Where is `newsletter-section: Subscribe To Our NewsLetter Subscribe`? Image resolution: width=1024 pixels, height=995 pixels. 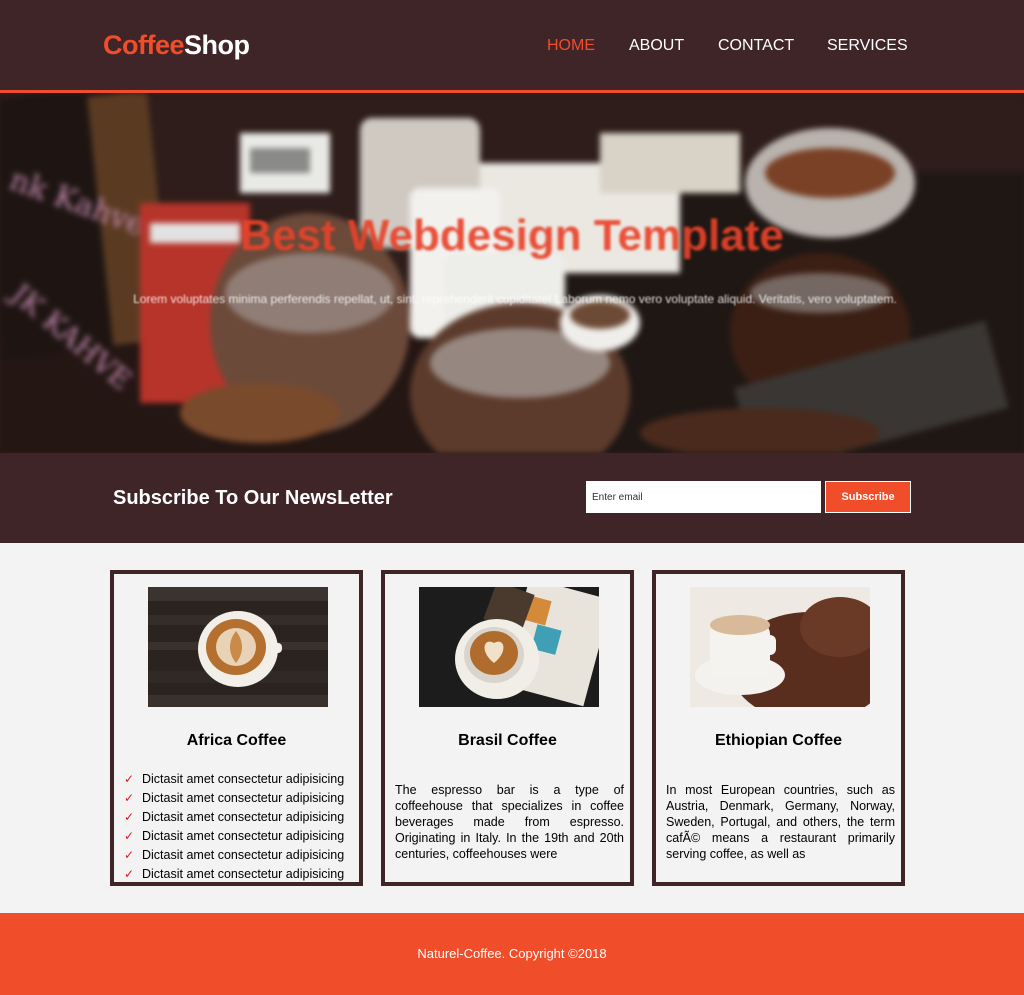
newsletter-section: Subscribe To Our NewsLetter Subscribe is located at coordinates (512, 498).